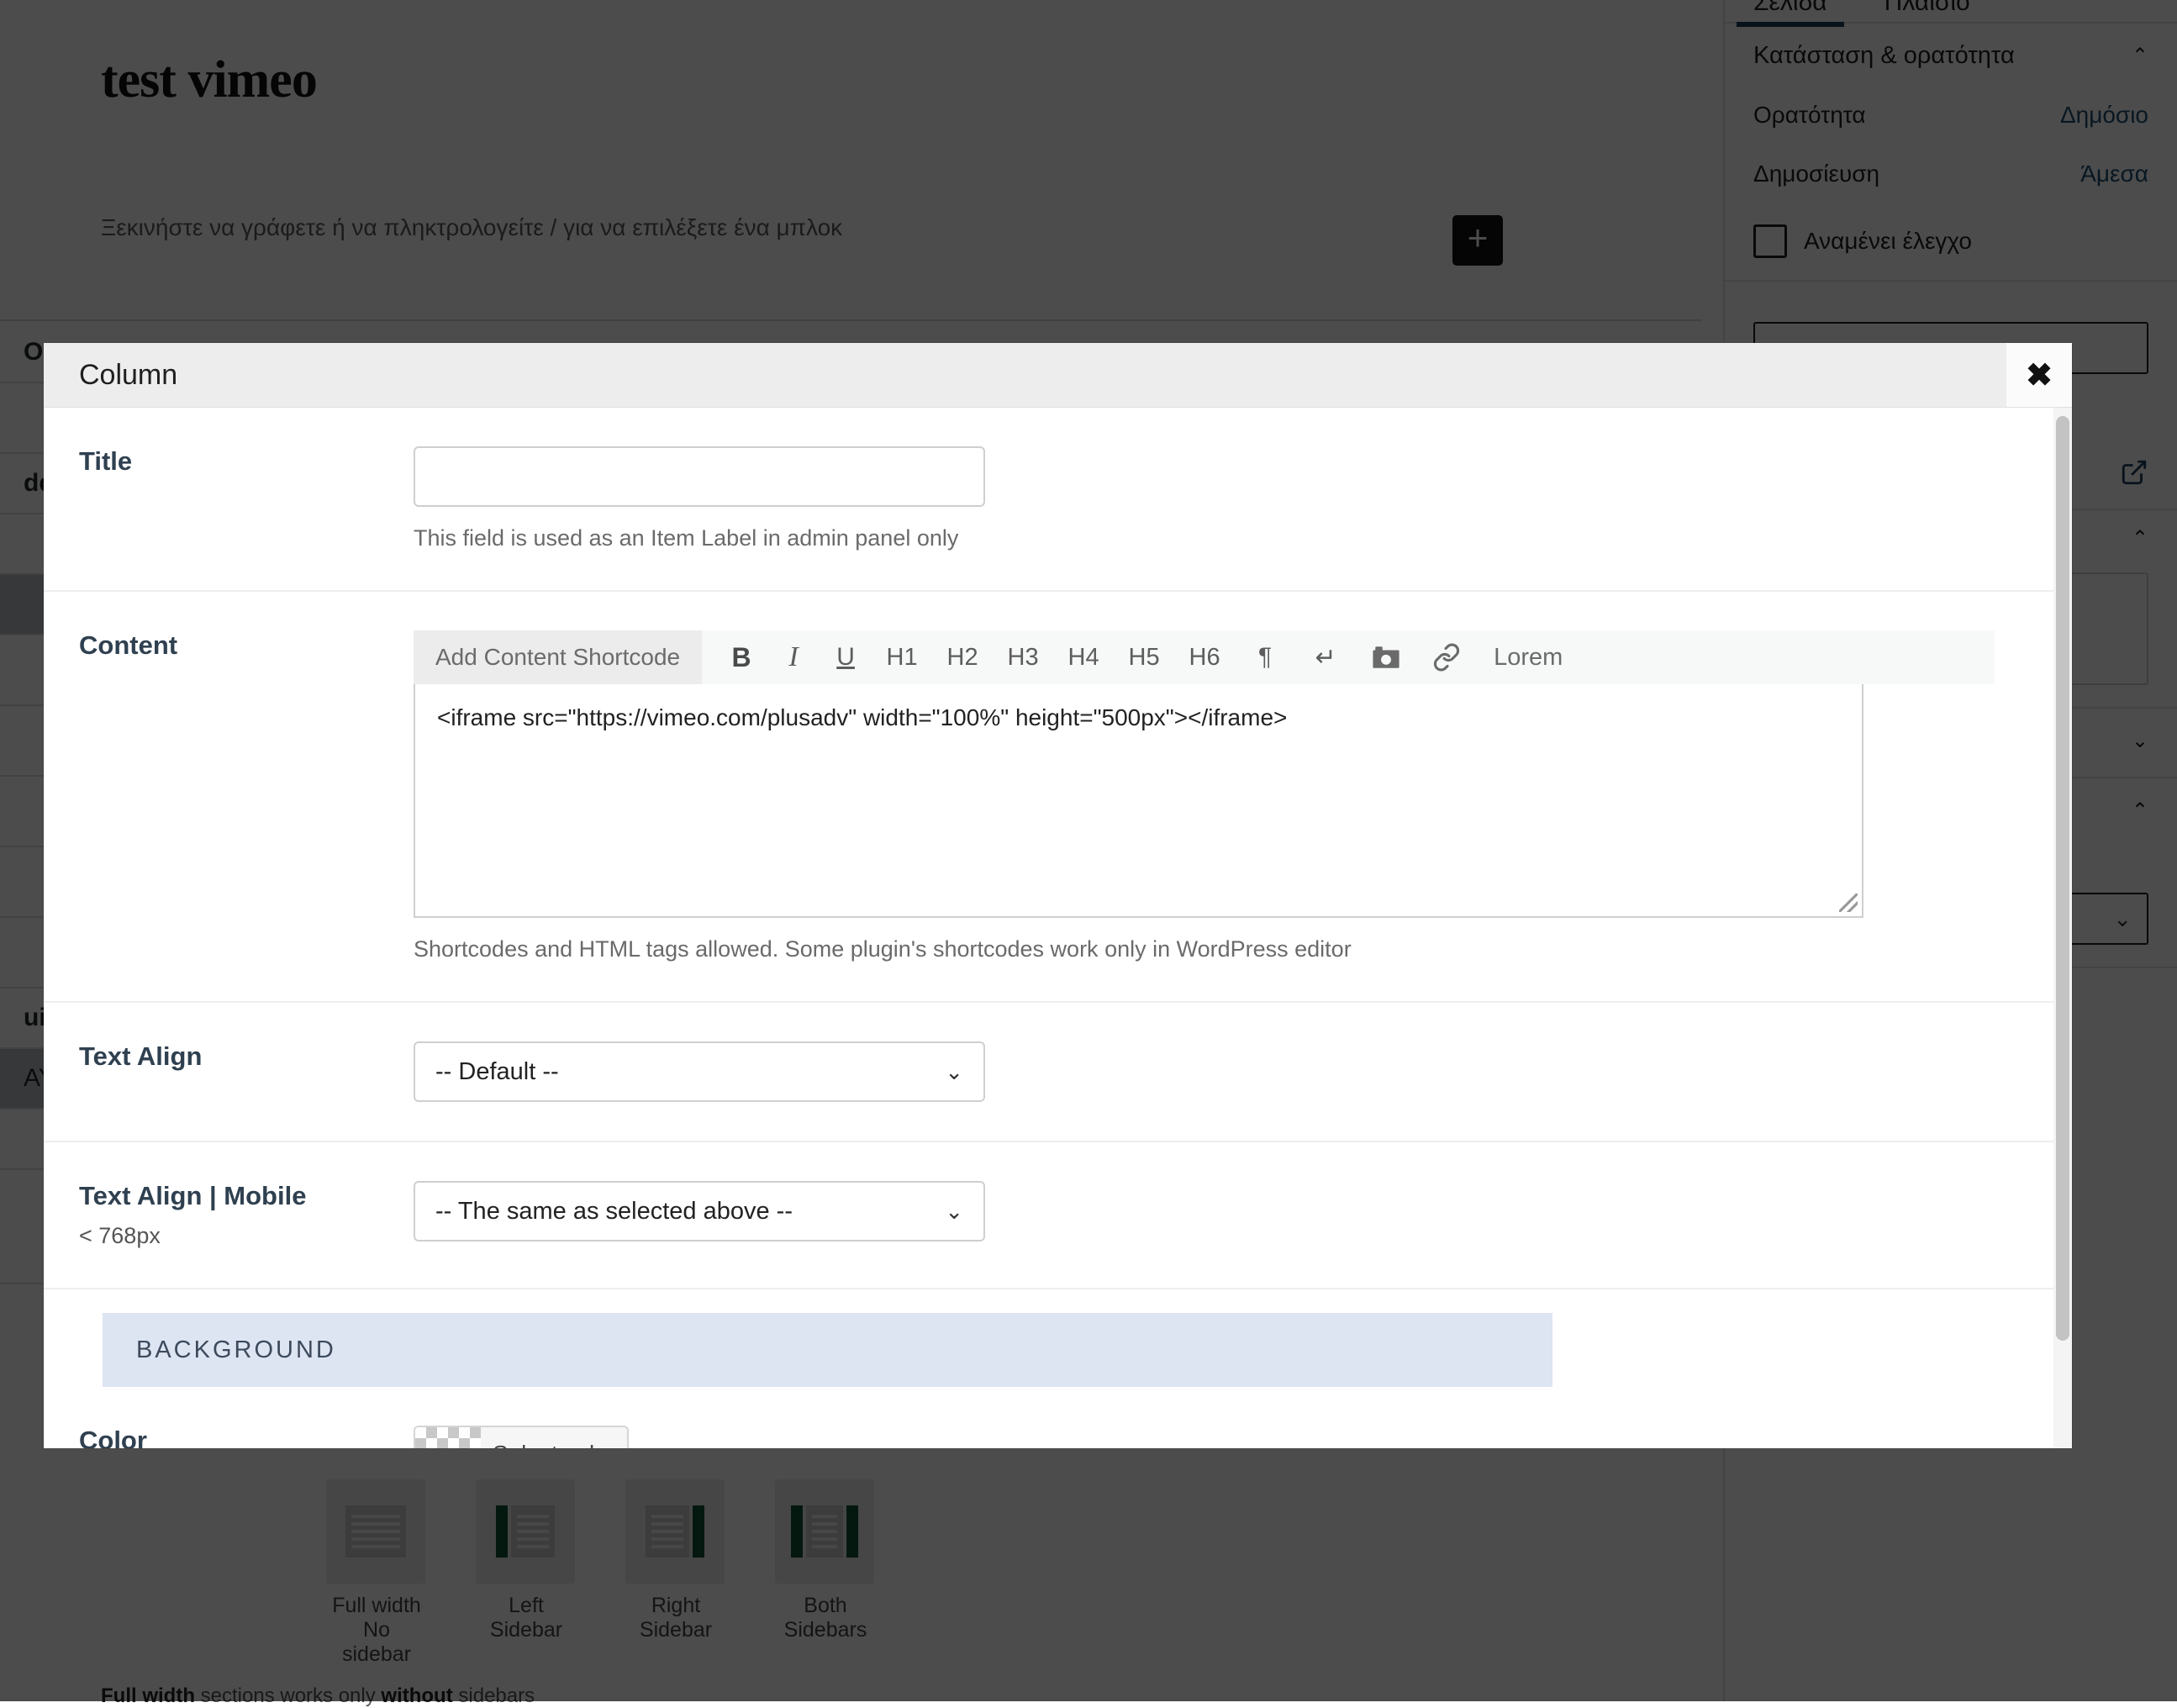  Describe the element at coordinates (1386, 657) in the screenshot. I see `camera-icon` at that location.